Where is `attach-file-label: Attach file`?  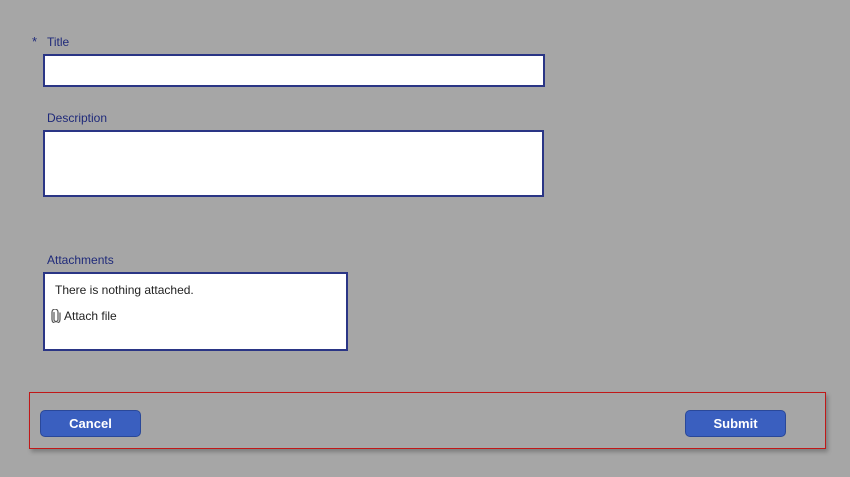
attach-file-label: Attach file is located at coordinates (90, 316).